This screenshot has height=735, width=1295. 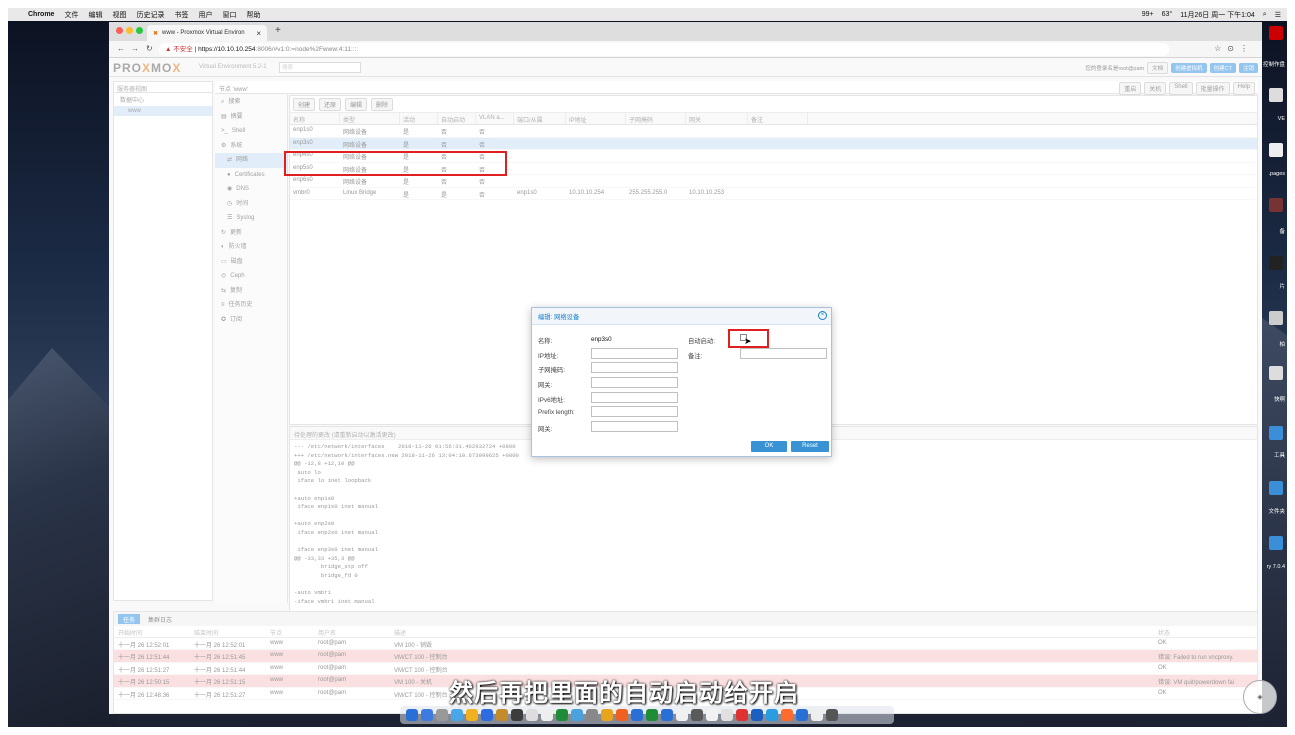 I want to click on node-menu-item-13: ⇆ 复制, so click(x=251, y=291).